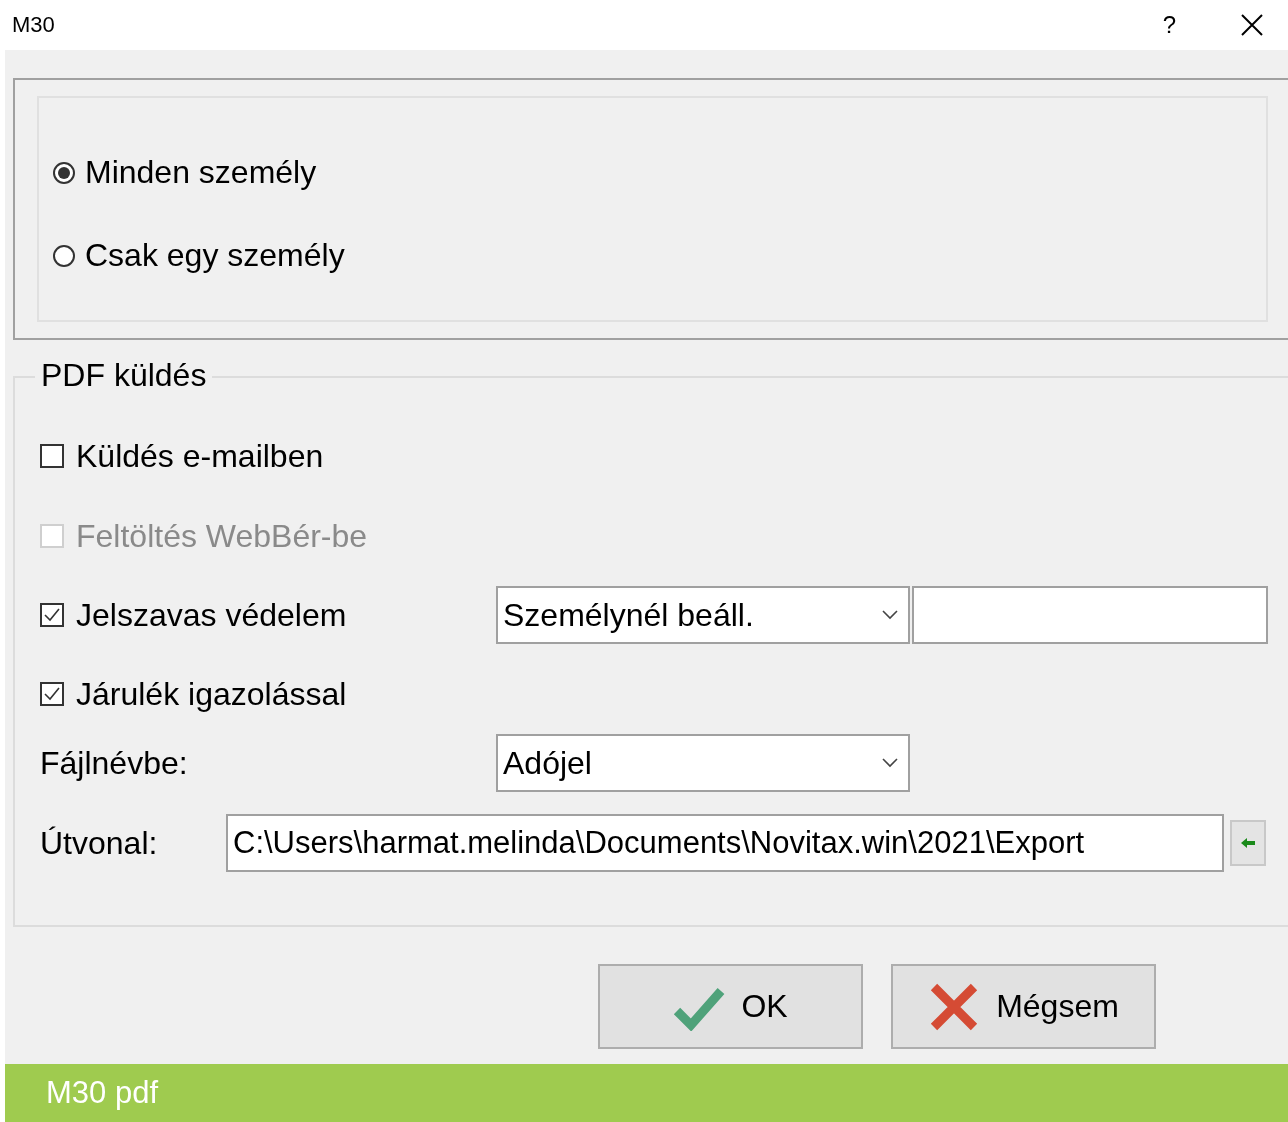  I want to click on ok-button: OK, so click(730, 1006).